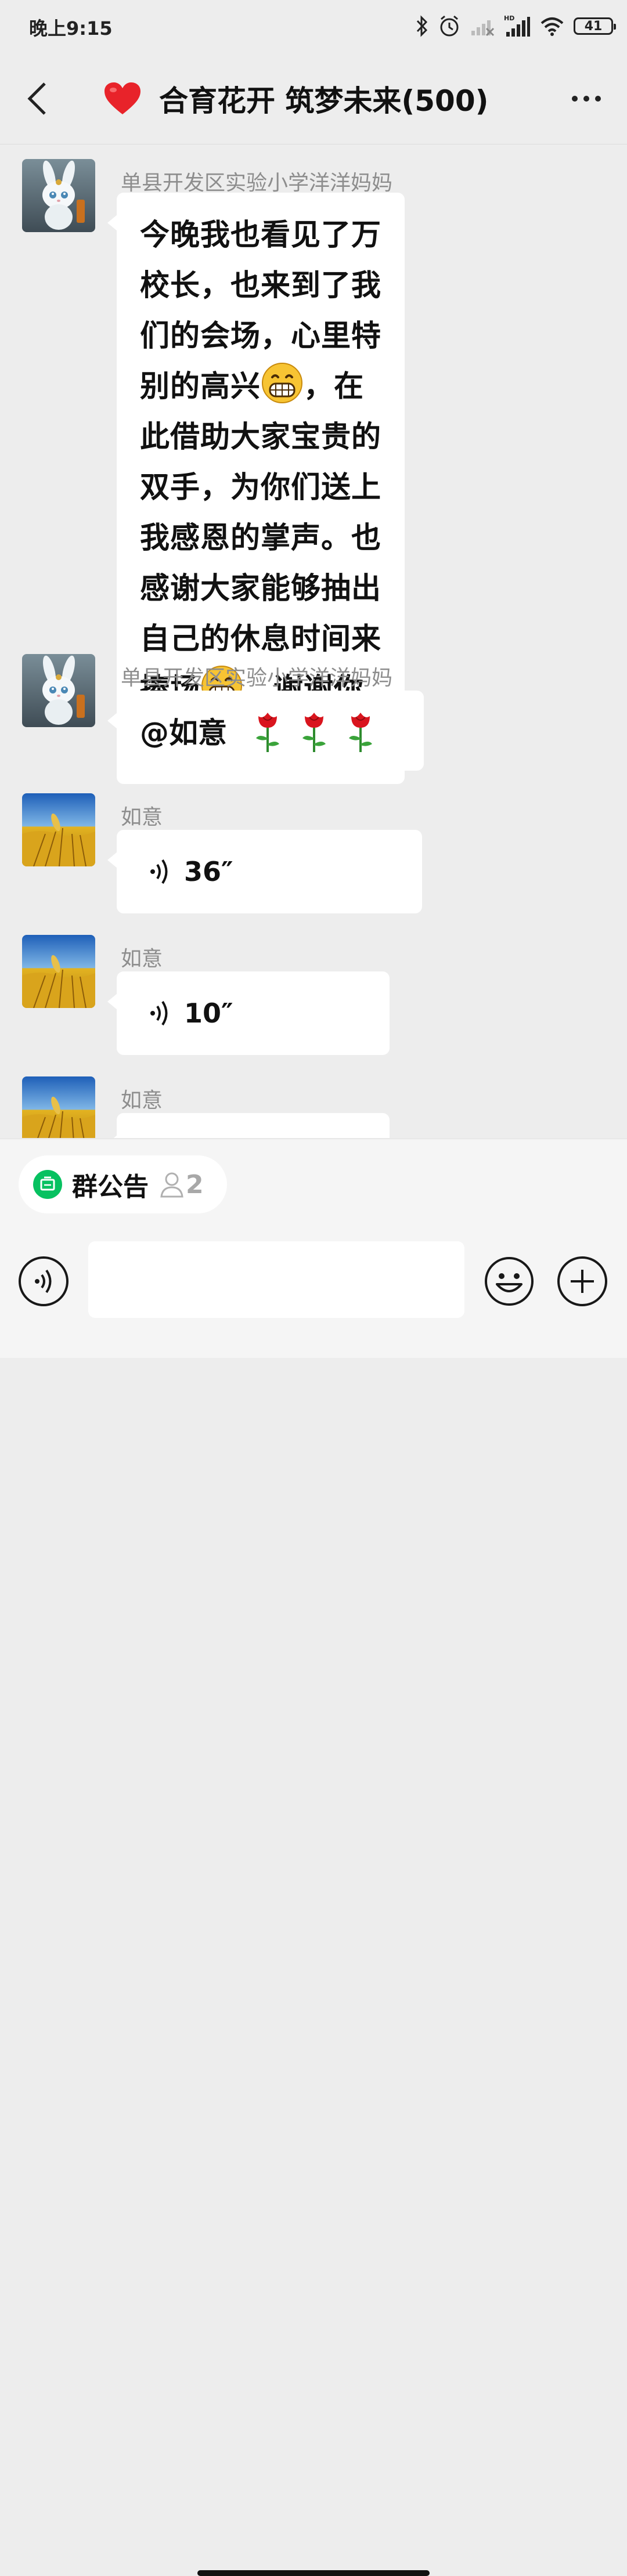  Describe the element at coordinates (313, 2573) in the screenshot. I see `home-indicator` at that location.